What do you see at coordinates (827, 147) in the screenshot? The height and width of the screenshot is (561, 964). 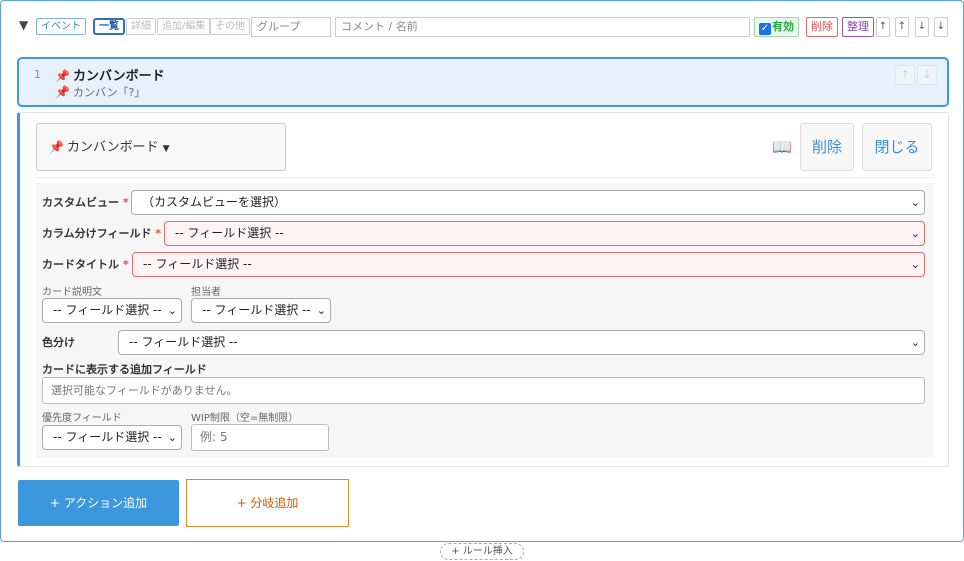 I see `delete-action-button: 削除` at bounding box center [827, 147].